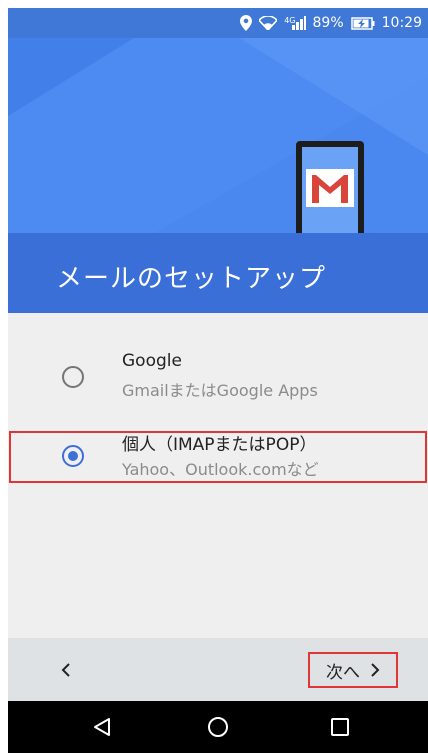  Describe the element at coordinates (220, 390) in the screenshot. I see `option-google-subtitle: GmailまたはGoogle Apps` at that location.